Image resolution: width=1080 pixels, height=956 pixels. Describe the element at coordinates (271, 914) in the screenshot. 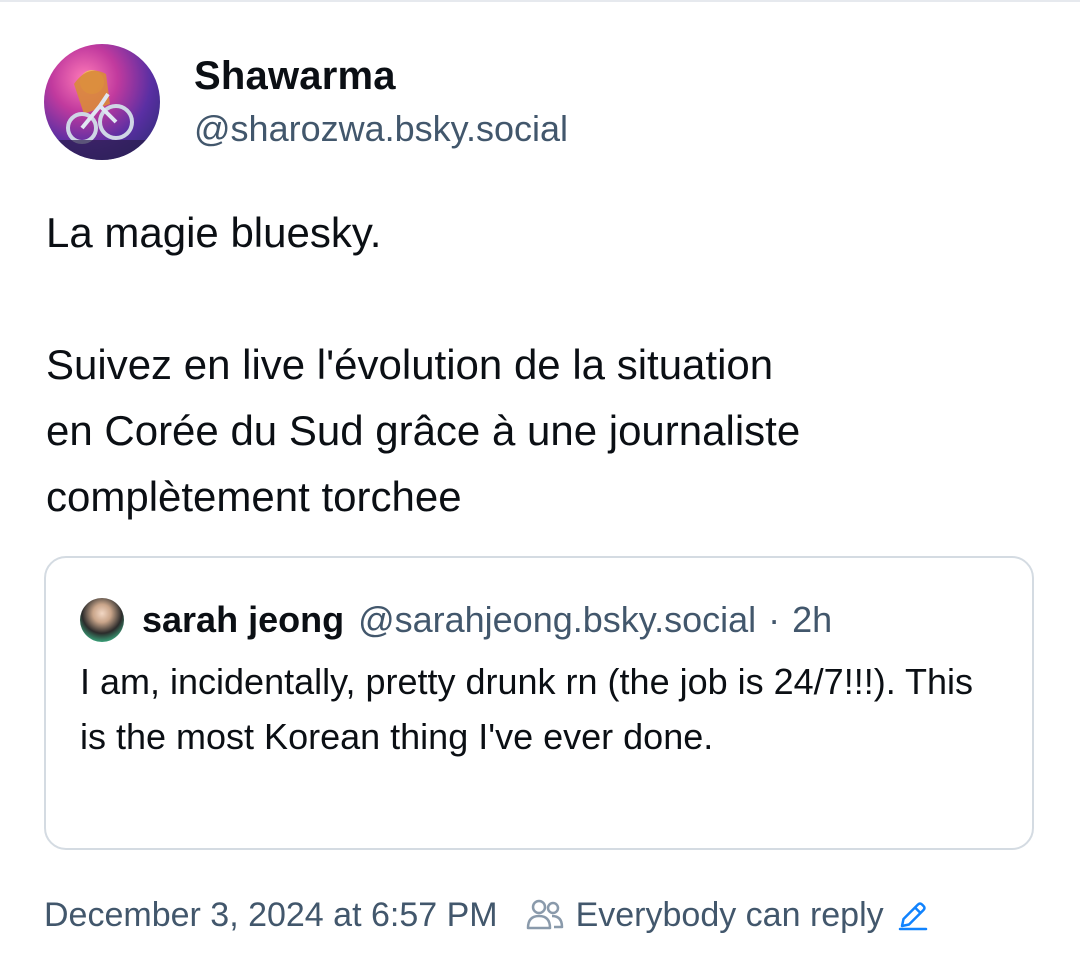

I see `post-timestamp: December 3, 2024 at 6:57 PM` at that location.